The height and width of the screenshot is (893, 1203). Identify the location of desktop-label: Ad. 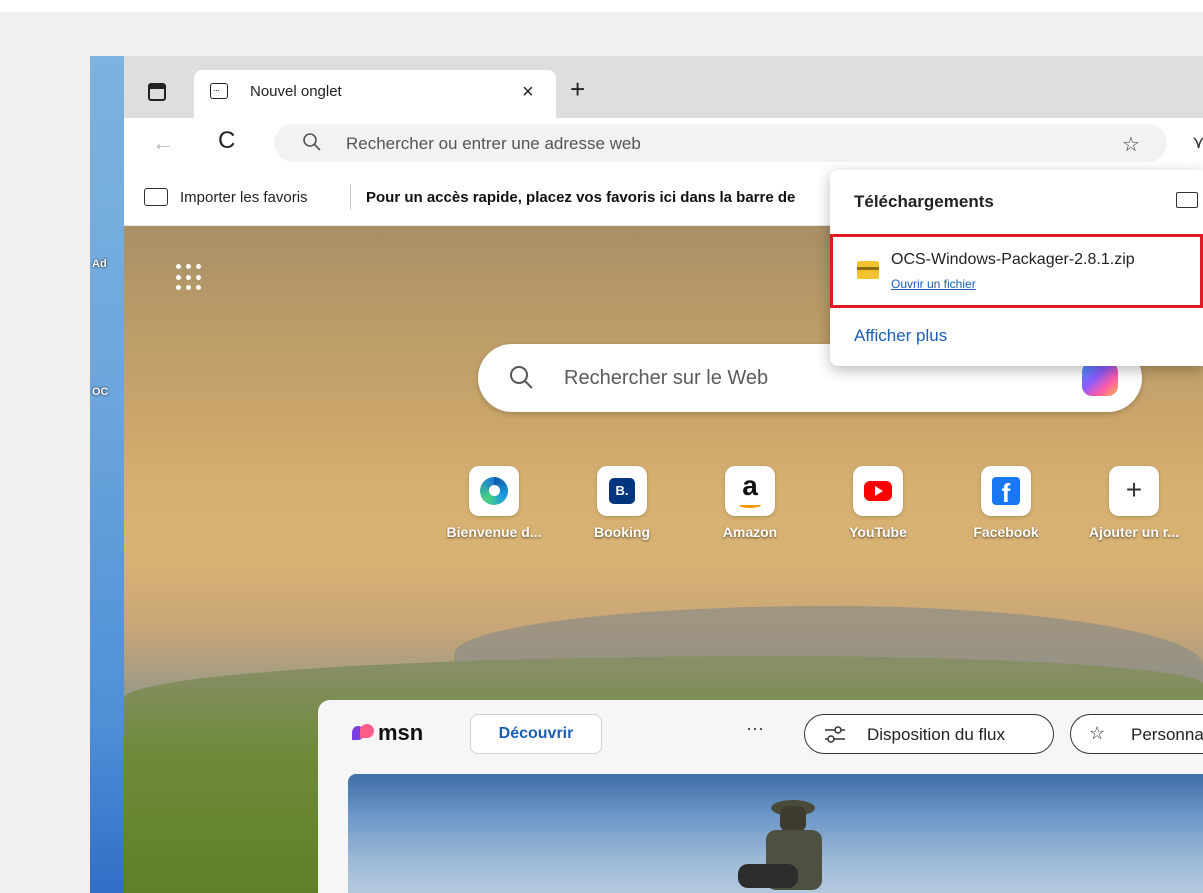
(99, 264).